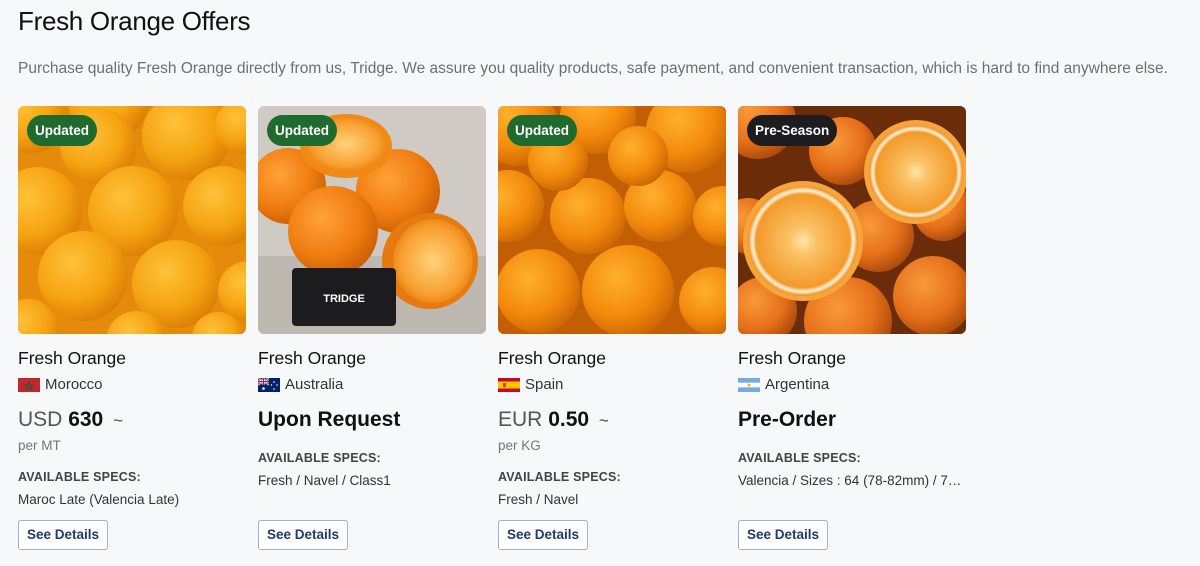 The image size is (1200, 566). Describe the element at coordinates (509, 384) in the screenshot. I see `spain-flag-icon` at that location.